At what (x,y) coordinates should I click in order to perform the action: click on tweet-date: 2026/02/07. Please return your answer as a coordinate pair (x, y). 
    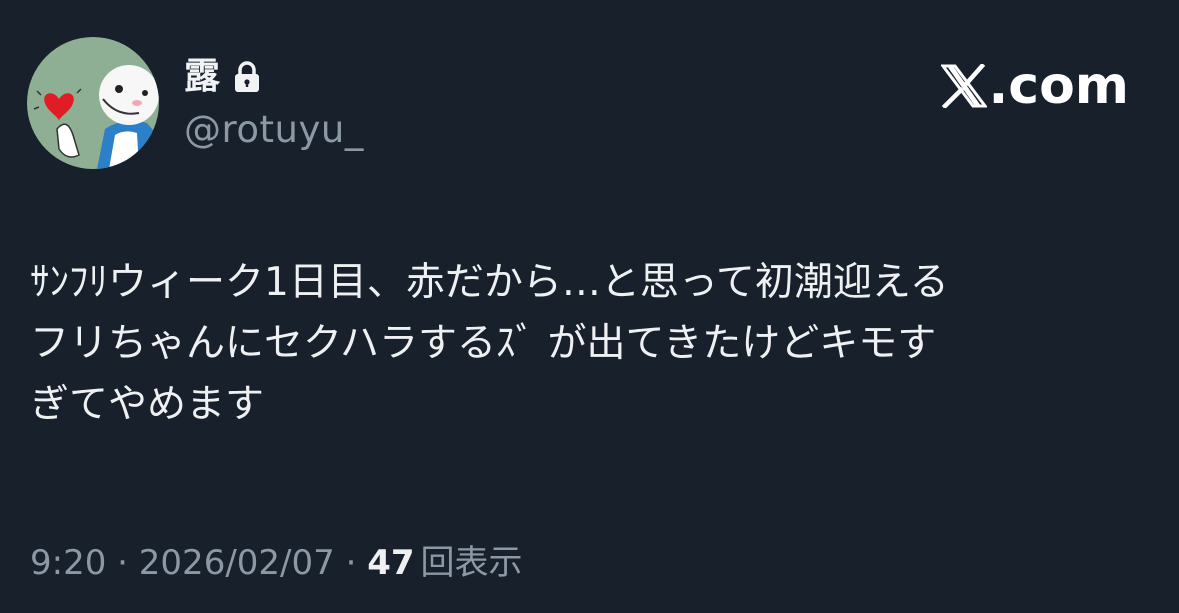
    Looking at the image, I should click on (237, 563).